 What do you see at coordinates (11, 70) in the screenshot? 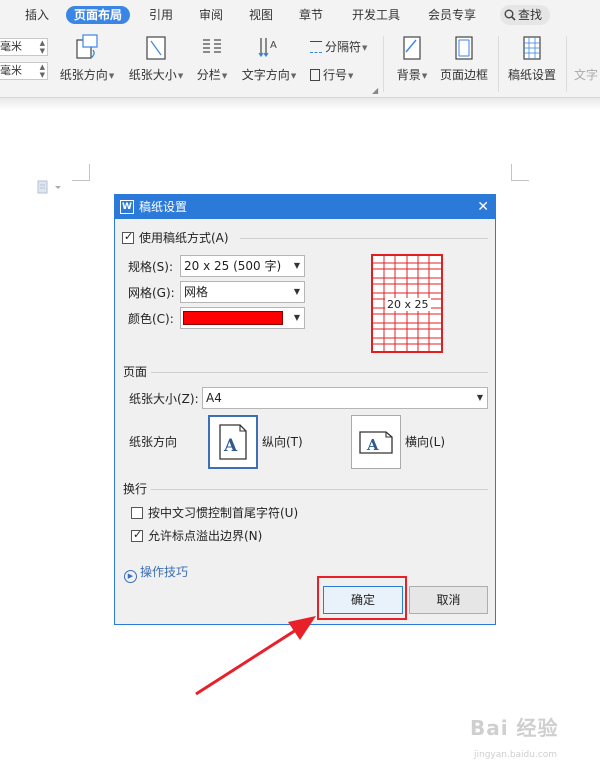
I see `margin-bottom-unit: 毫米` at bounding box center [11, 70].